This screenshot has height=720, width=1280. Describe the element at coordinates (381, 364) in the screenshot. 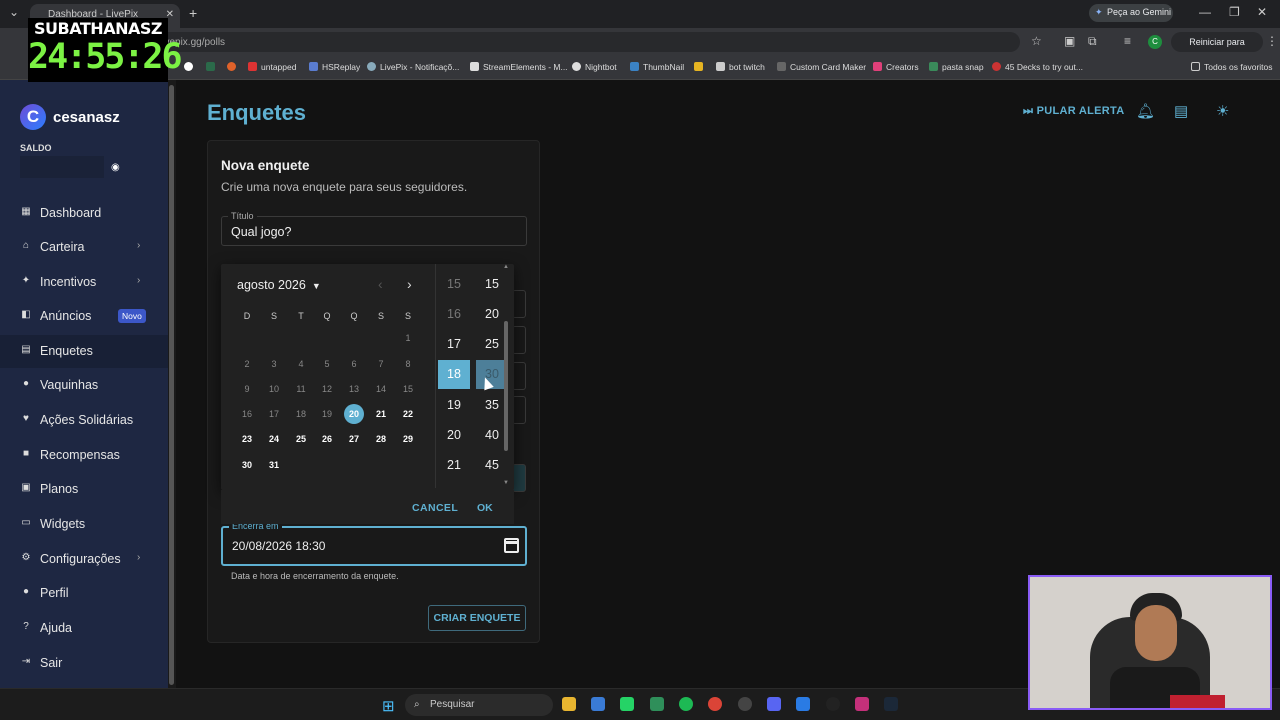

I see `calendar-day: 7` at that location.